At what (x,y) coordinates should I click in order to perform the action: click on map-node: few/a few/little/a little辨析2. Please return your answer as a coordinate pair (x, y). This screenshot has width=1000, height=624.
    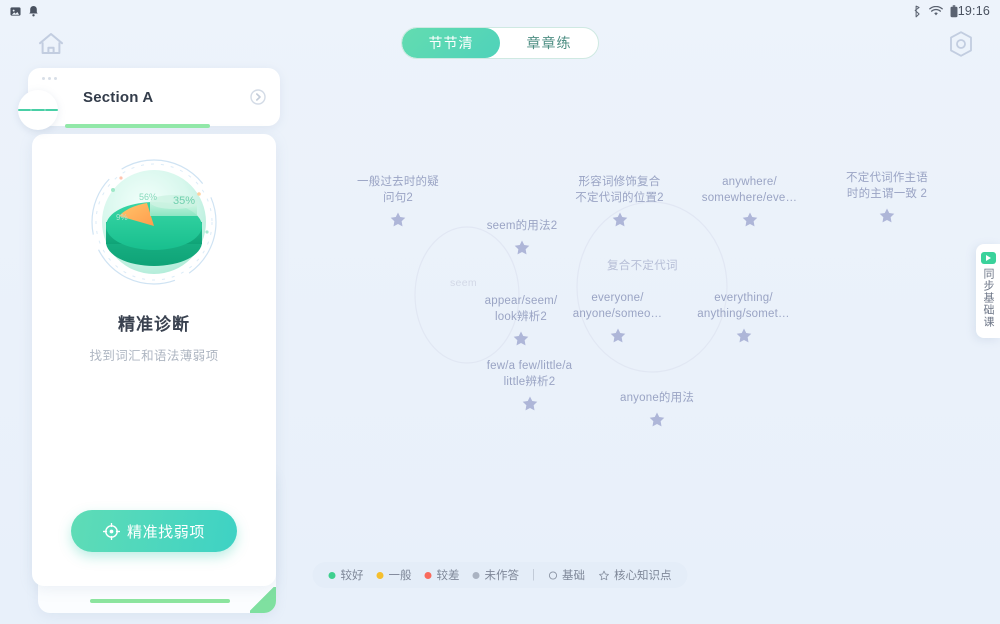
    Looking at the image, I should click on (529, 388).